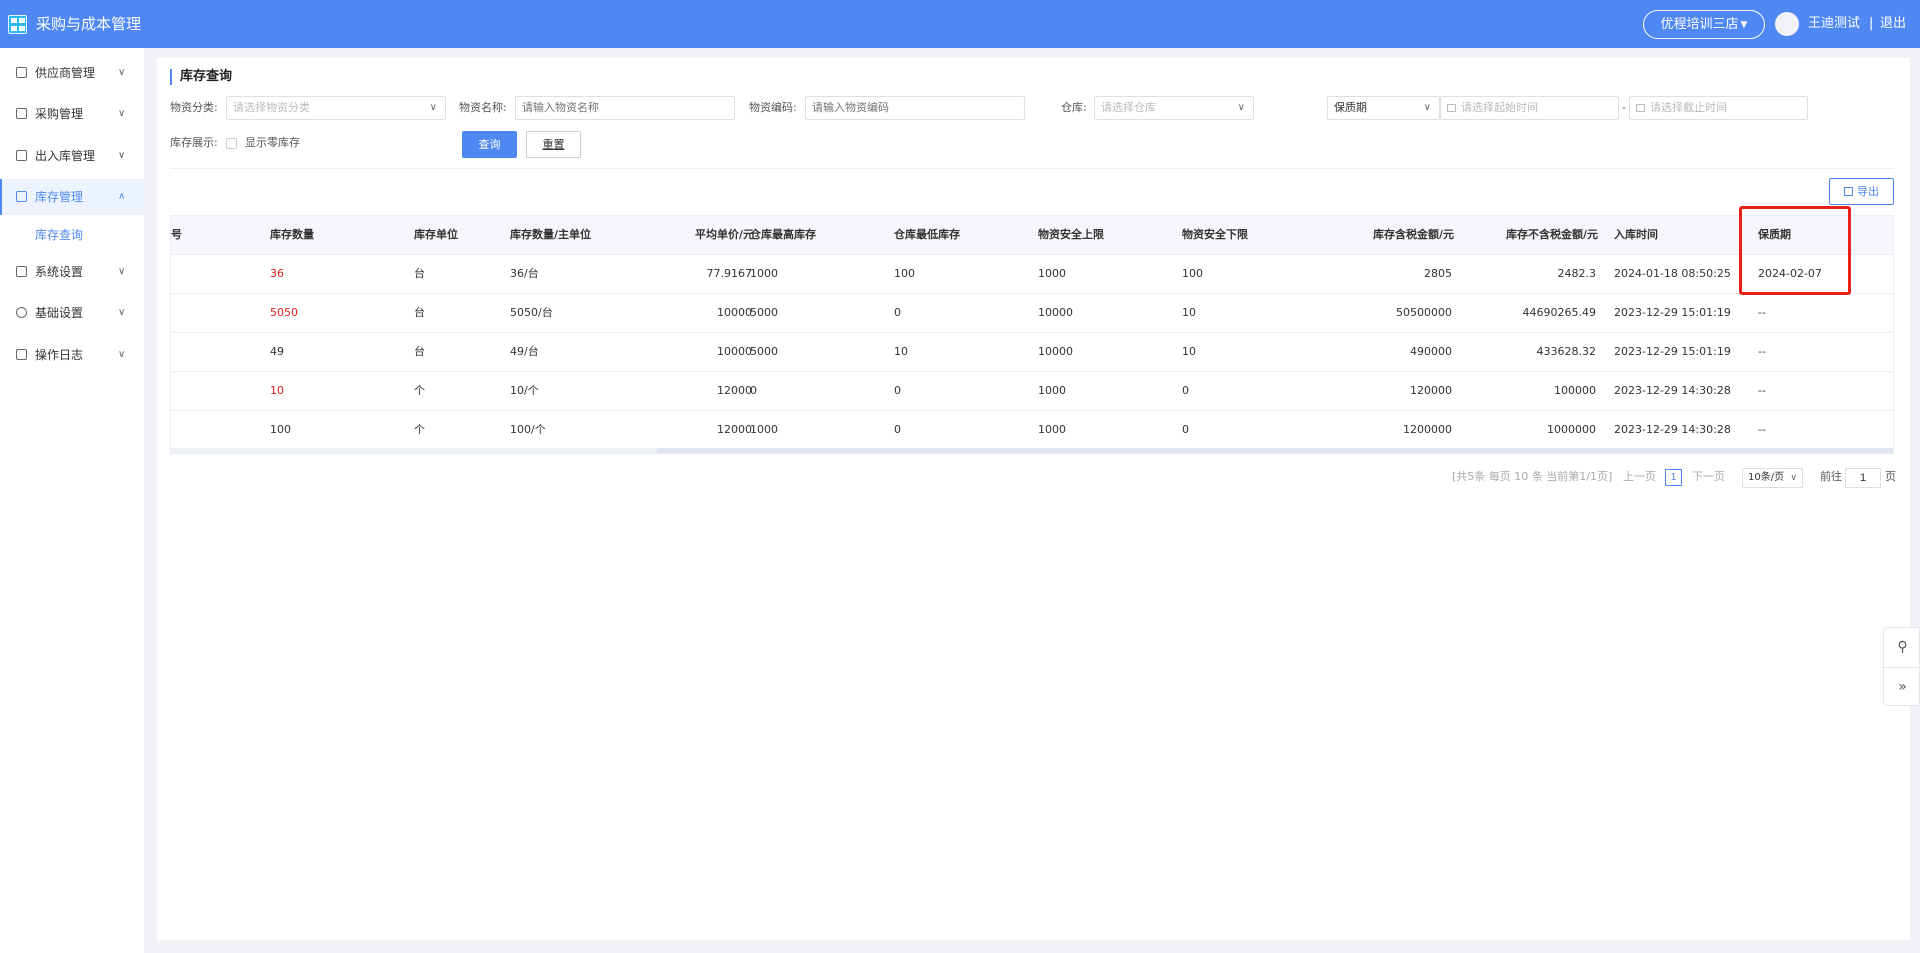 The width and height of the screenshot is (1920, 953). What do you see at coordinates (1639, 477) in the screenshot?
I see `prev-page-button: 上一页` at bounding box center [1639, 477].